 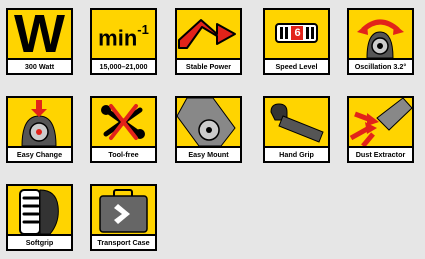 I want to click on feature-label-softgrip: Softgrip, so click(x=39, y=242).